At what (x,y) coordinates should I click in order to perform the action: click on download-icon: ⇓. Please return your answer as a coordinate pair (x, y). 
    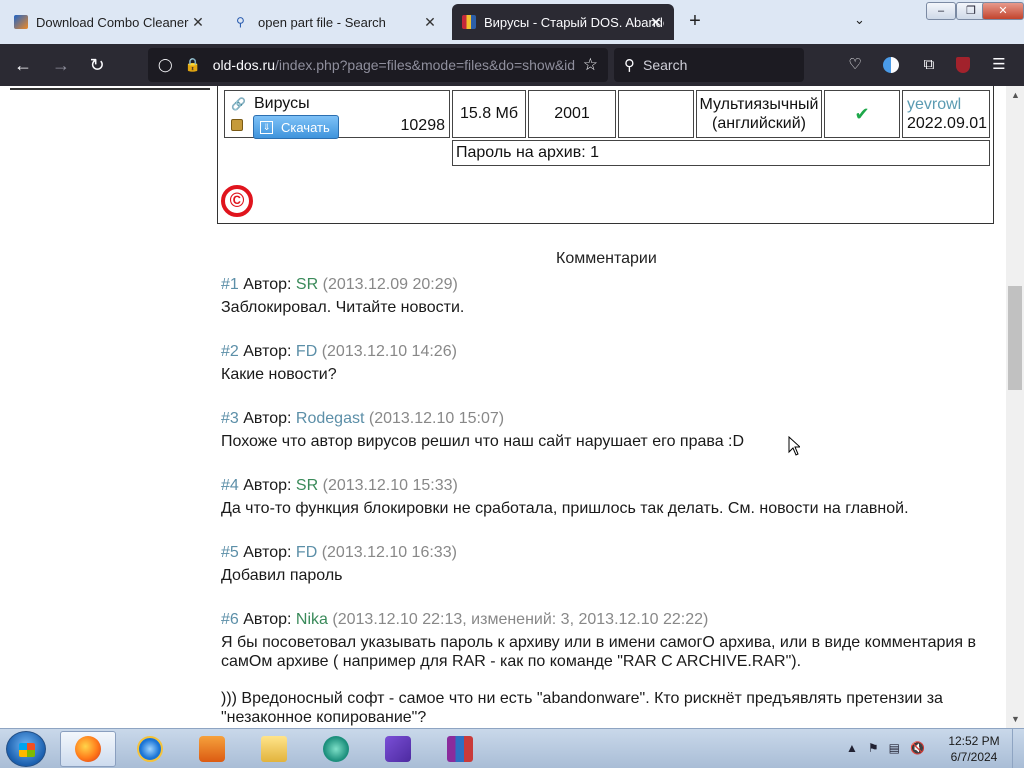
    Looking at the image, I should click on (266, 127).